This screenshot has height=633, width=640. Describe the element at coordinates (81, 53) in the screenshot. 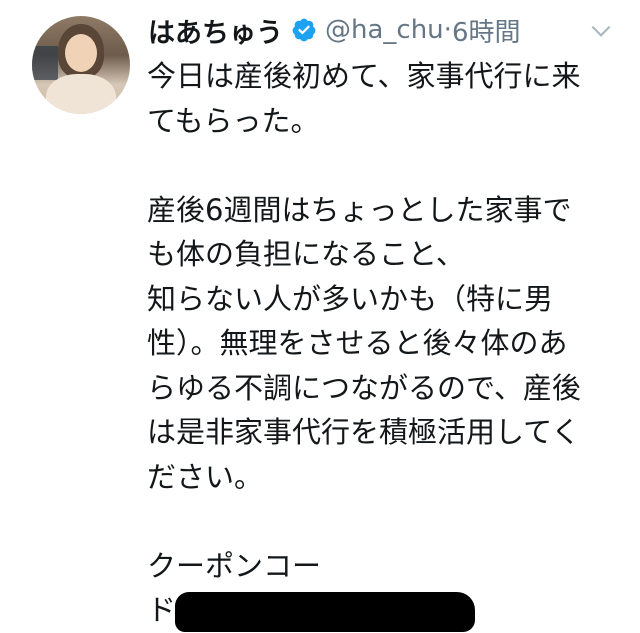

I see `avatar-face` at that location.